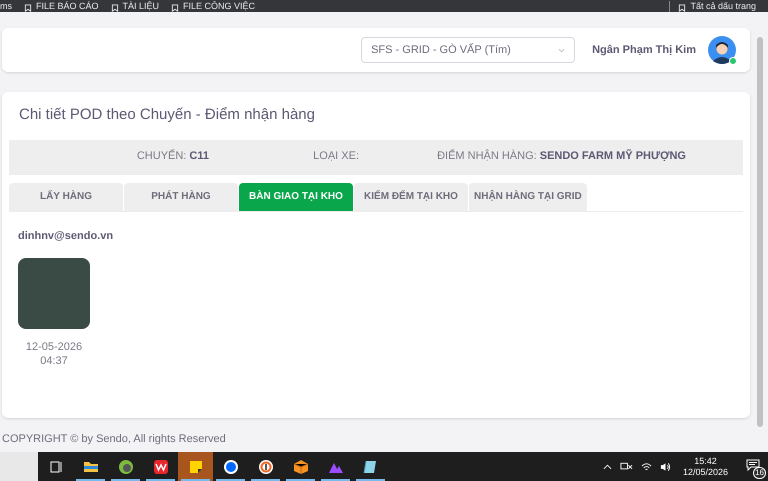 Image resolution: width=768 pixels, height=481 pixels. I want to click on user-name: Ngân Phạm Thị Kim, so click(644, 50).